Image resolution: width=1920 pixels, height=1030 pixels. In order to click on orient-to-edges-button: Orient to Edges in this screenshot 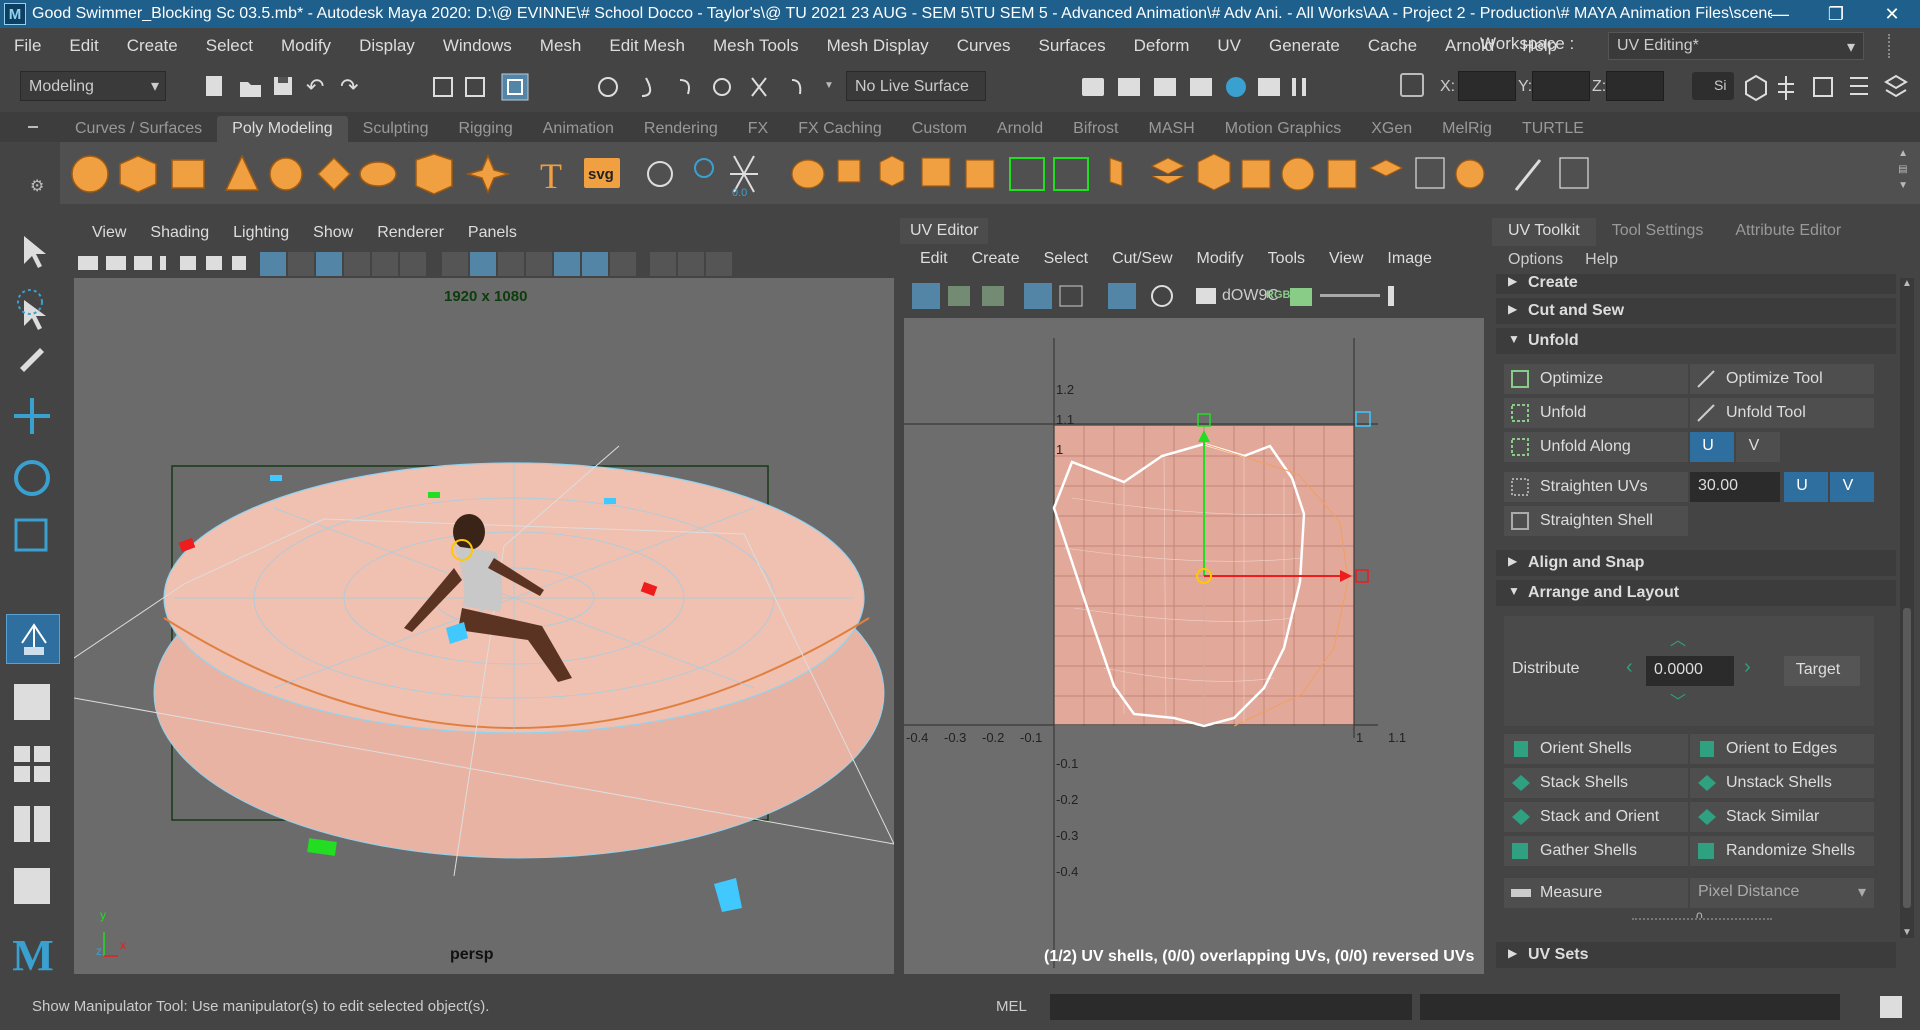, I will do `click(1782, 749)`.